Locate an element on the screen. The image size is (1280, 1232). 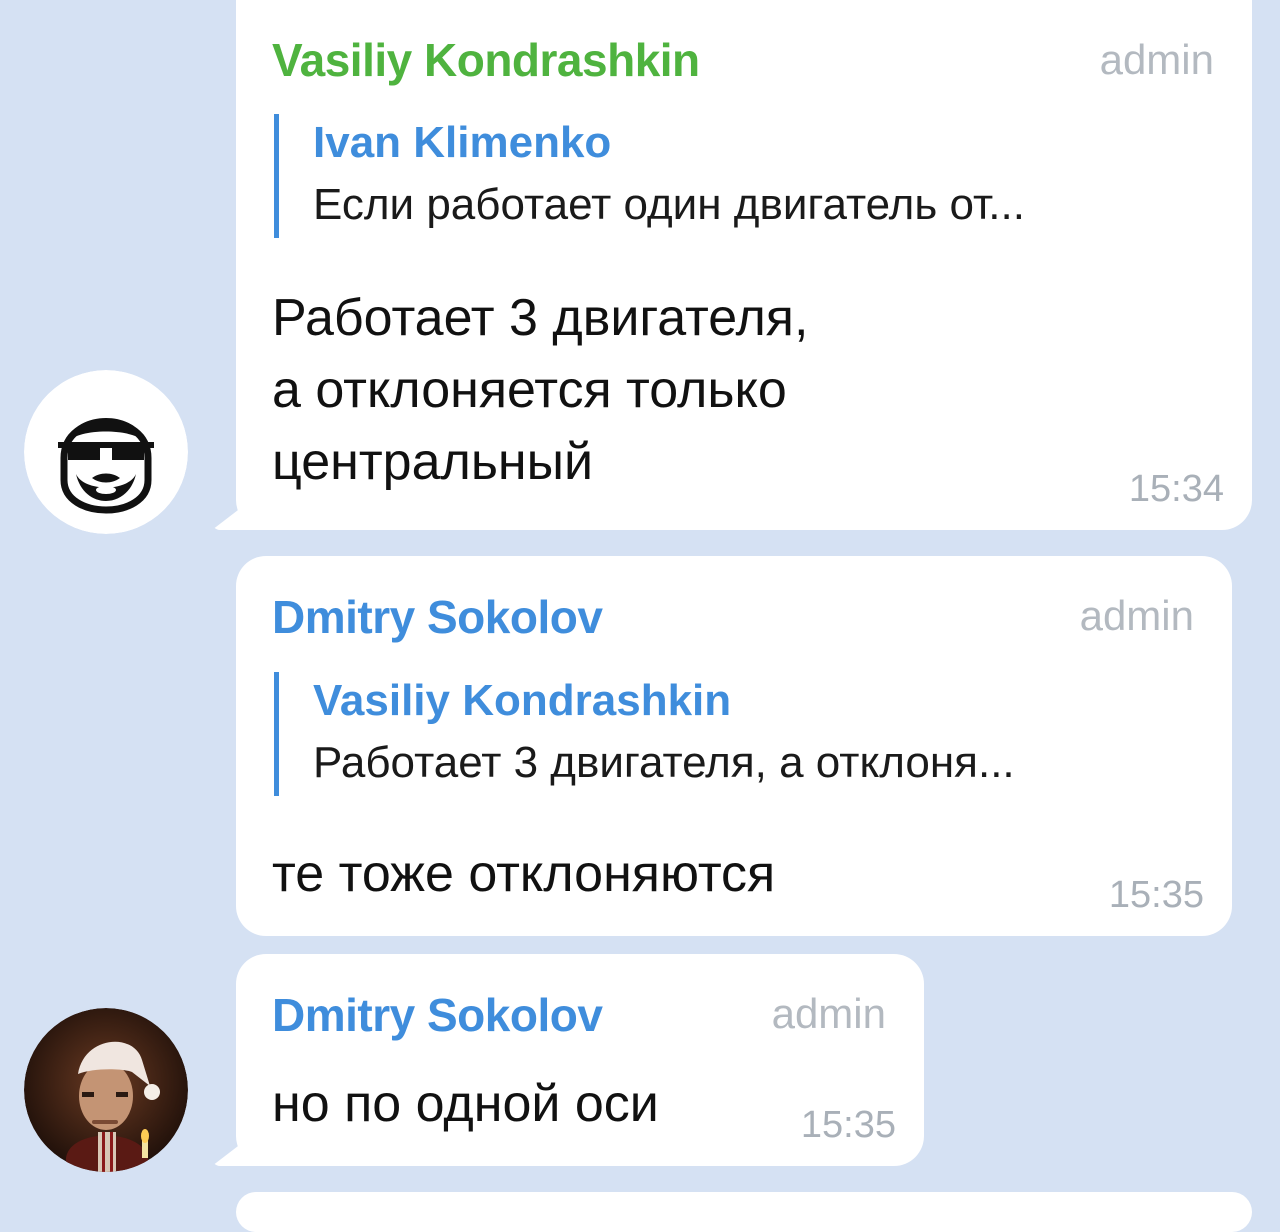
message-bubble-partial is located at coordinates (744, 1212).